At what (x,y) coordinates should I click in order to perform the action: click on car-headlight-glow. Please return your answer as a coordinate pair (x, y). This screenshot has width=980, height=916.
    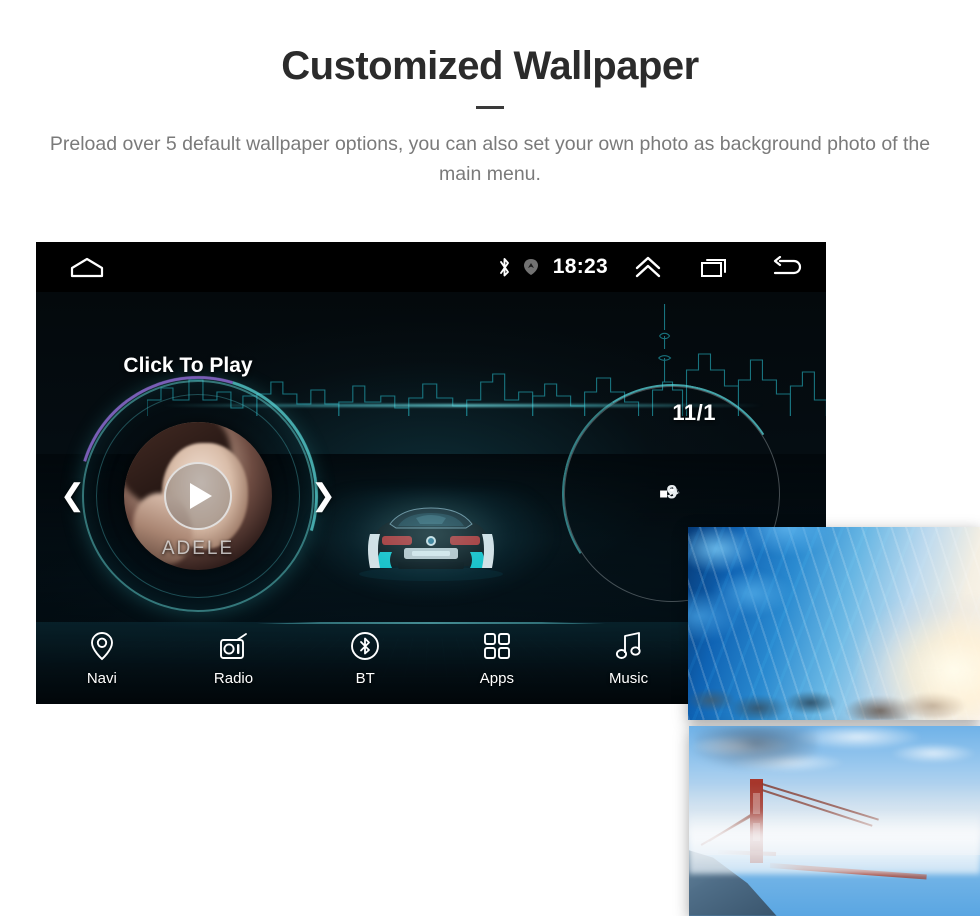
    Looking at the image, I should click on (431, 545).